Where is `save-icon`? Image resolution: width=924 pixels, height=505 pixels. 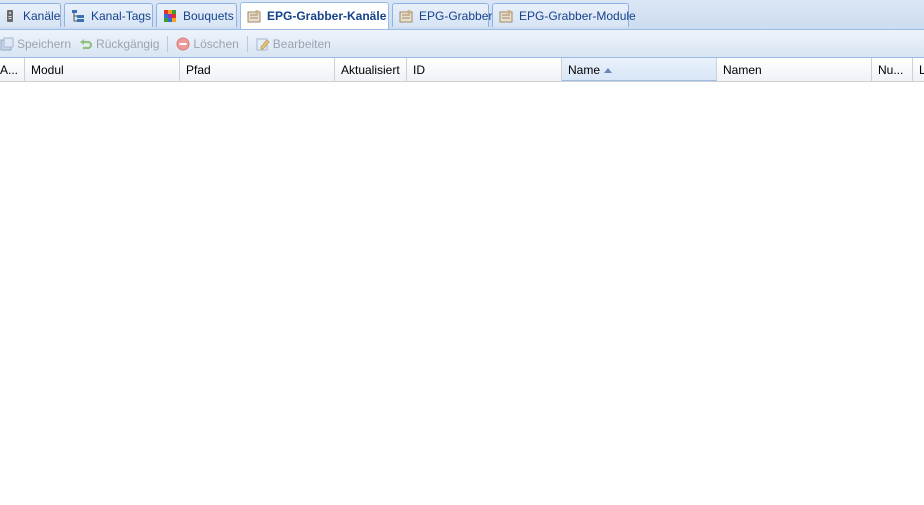 save-icon is located at coordinates (7, 44).